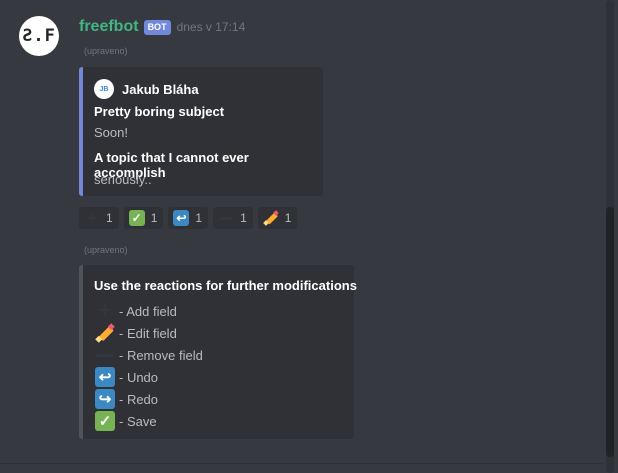 Image resolution: width=618 pixels, height=473 pixels. I want to click on reactions-bar: + 1 ✓ 1 ↩ 1 1 1, so click(190, 218).